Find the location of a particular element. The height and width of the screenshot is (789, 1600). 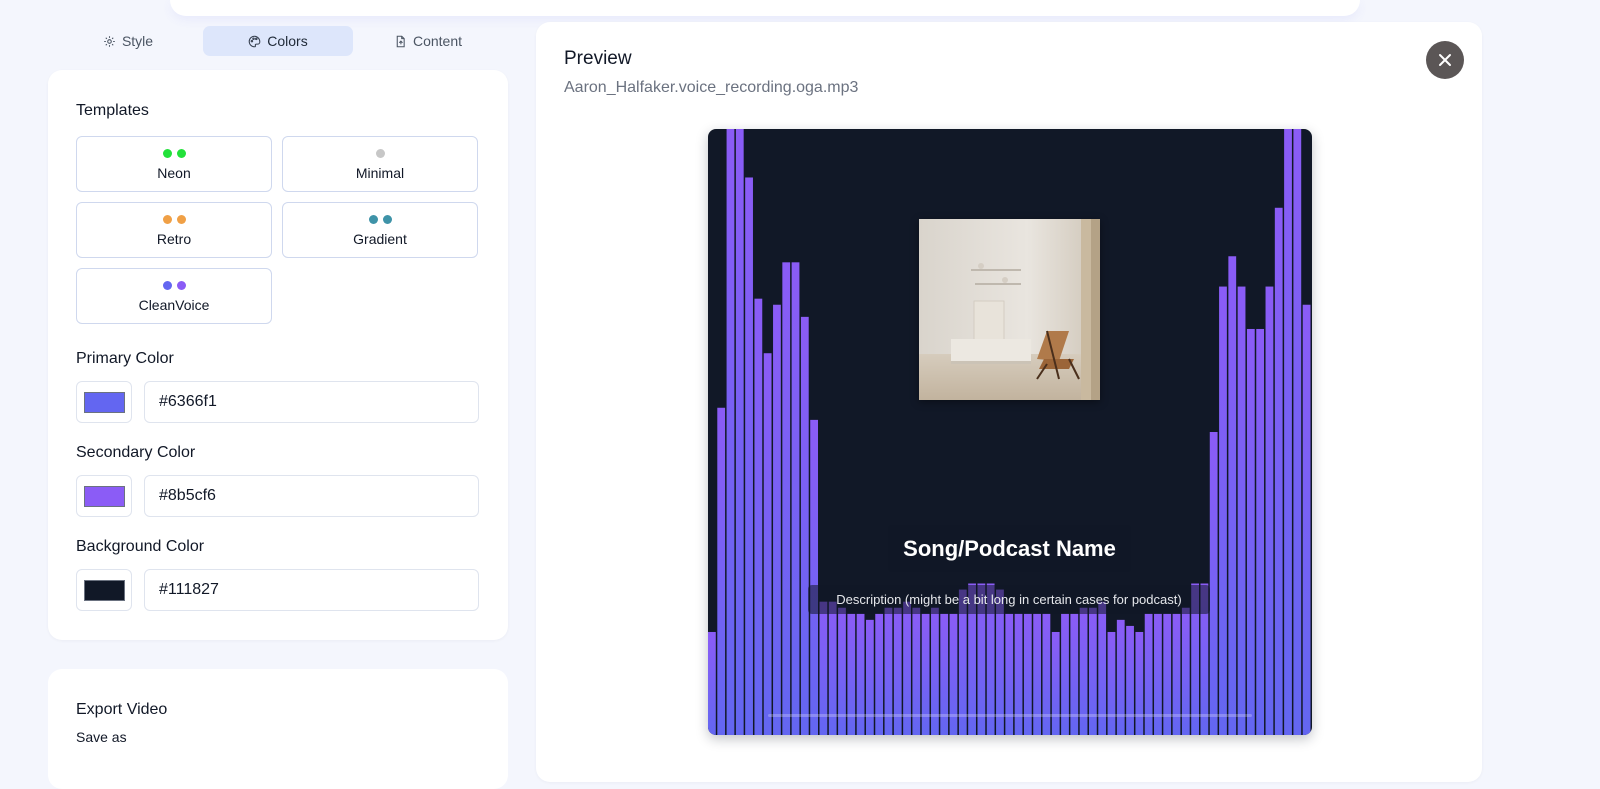

top-header-edge is located at coordinates (765, 8).